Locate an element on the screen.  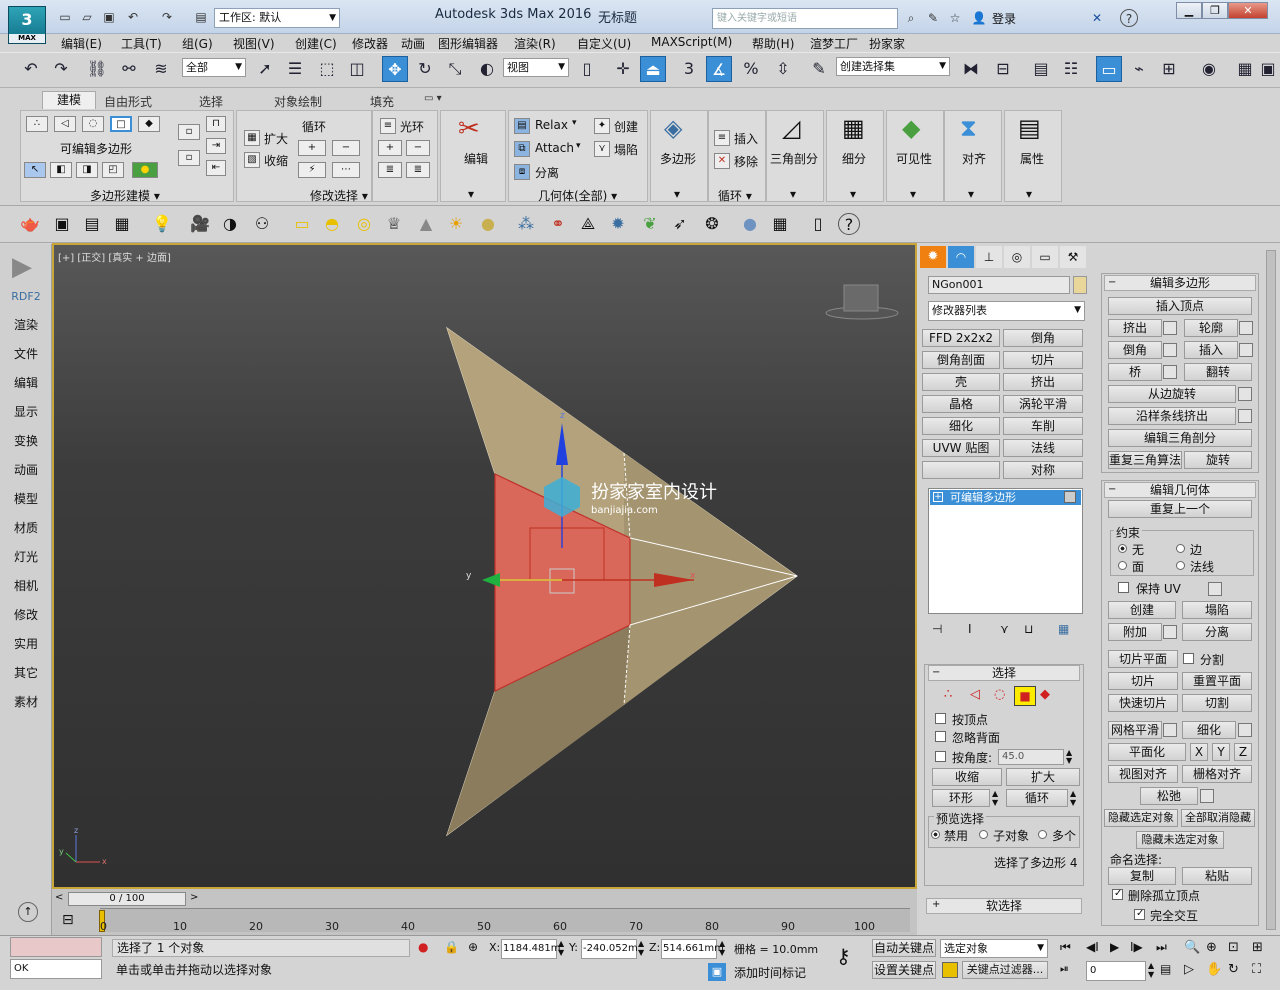
edge-sel-icon: ◁ is located at coordinates (975, 694).